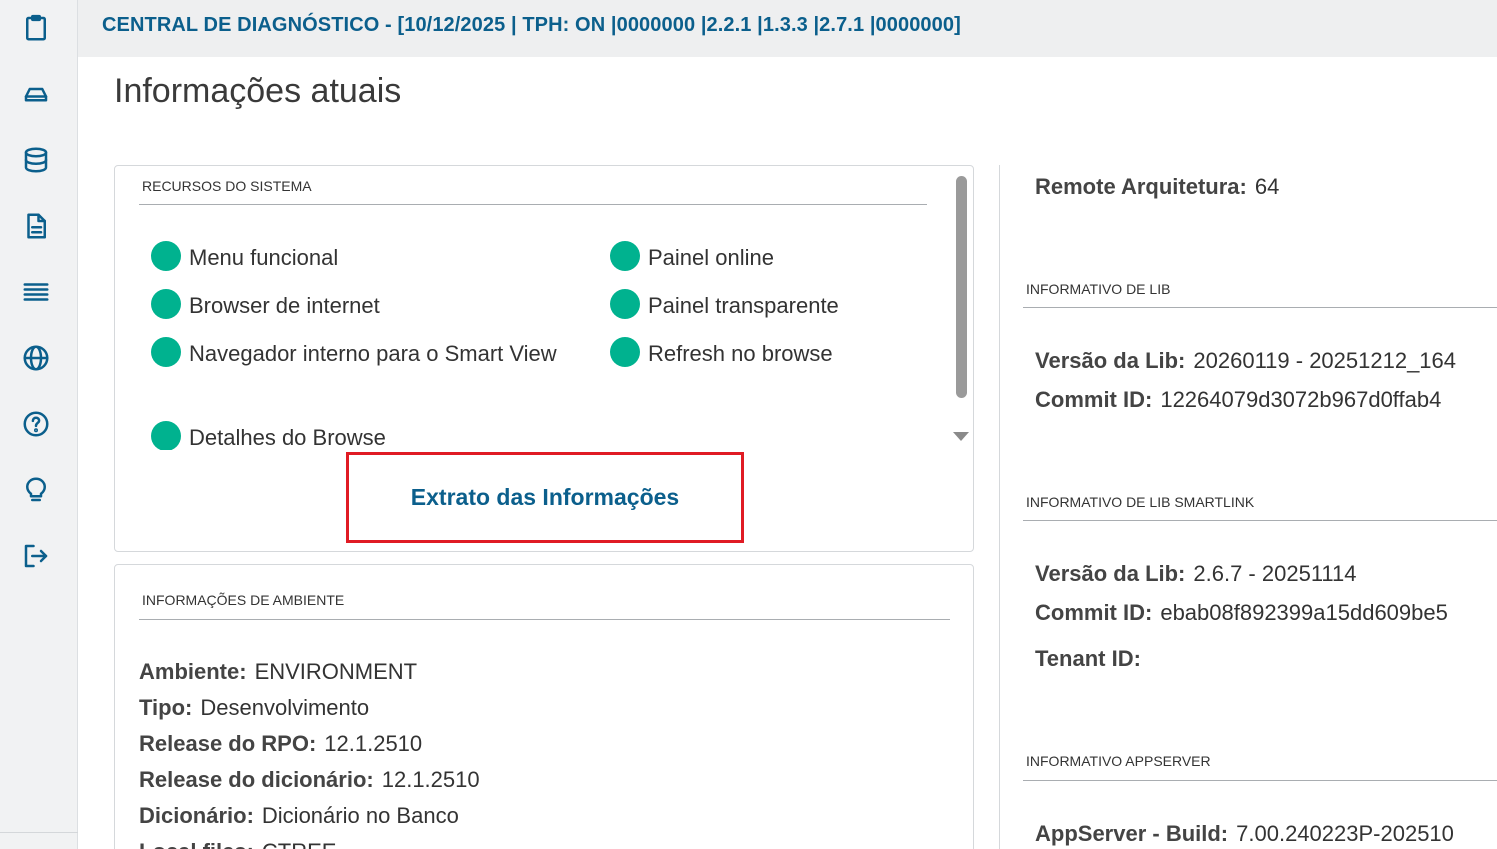  What do you see at coordinates (1118, 761) in the screenshot?
I see `appserver-section-title: INFORMATIVO APPSERVER` at bounding box center [1118, 761].